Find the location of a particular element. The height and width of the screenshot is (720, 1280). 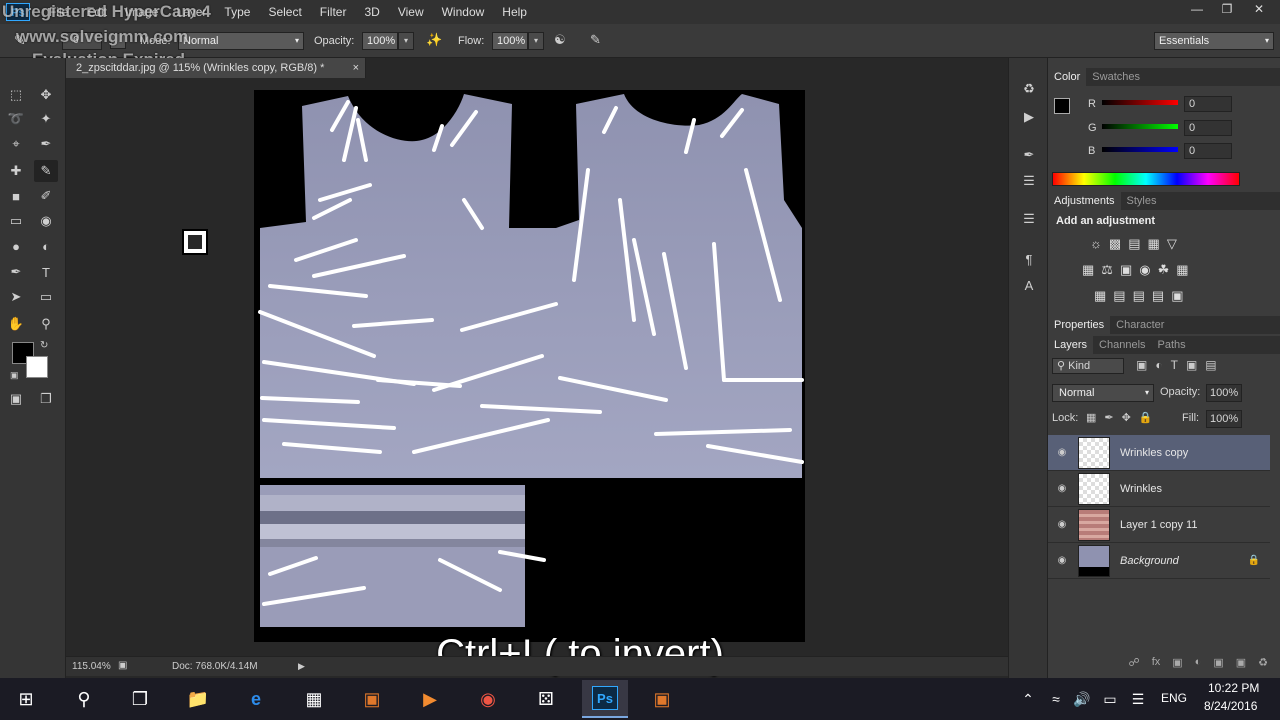

black-white-icon: ▣ is located at coordinates (1126, 270).